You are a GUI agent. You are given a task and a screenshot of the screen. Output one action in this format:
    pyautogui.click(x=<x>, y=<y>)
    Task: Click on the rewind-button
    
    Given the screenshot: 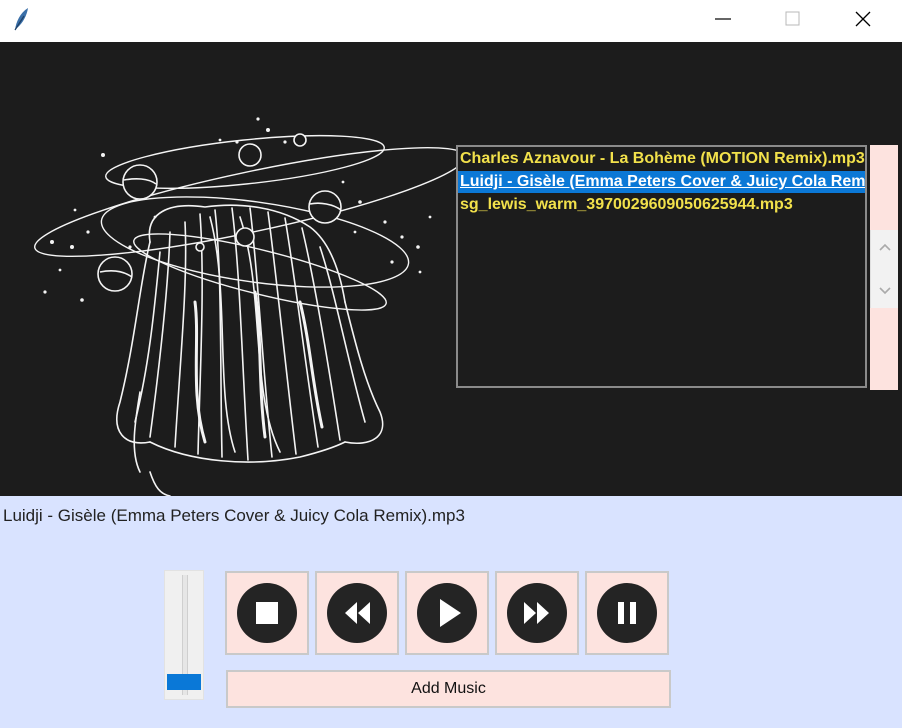 What is the action you would take?
    pyautogui.click(x=357, y=613)
    